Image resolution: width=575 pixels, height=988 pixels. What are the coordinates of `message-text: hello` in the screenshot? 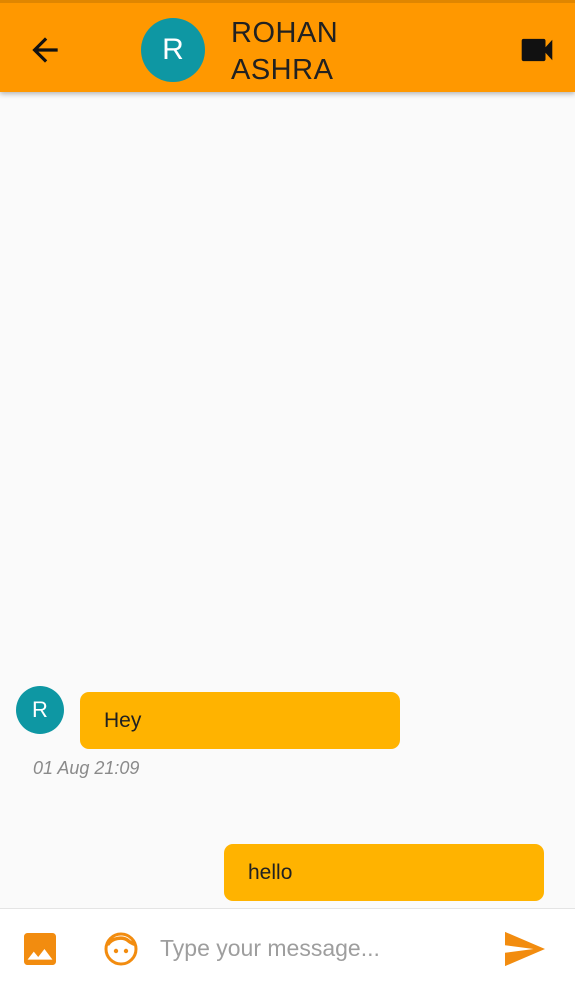 It's located at (270, 872).